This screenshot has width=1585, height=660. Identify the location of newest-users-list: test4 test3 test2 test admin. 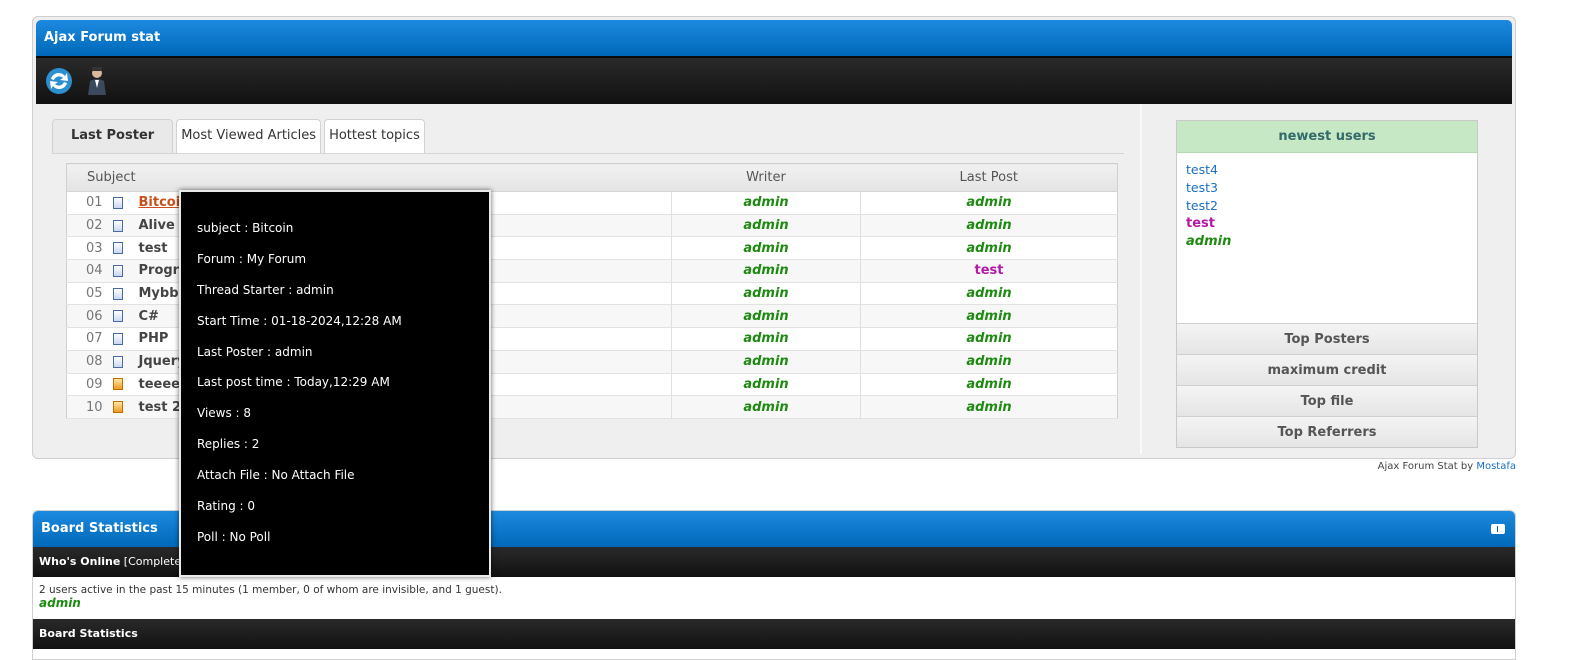
(1327, 238).